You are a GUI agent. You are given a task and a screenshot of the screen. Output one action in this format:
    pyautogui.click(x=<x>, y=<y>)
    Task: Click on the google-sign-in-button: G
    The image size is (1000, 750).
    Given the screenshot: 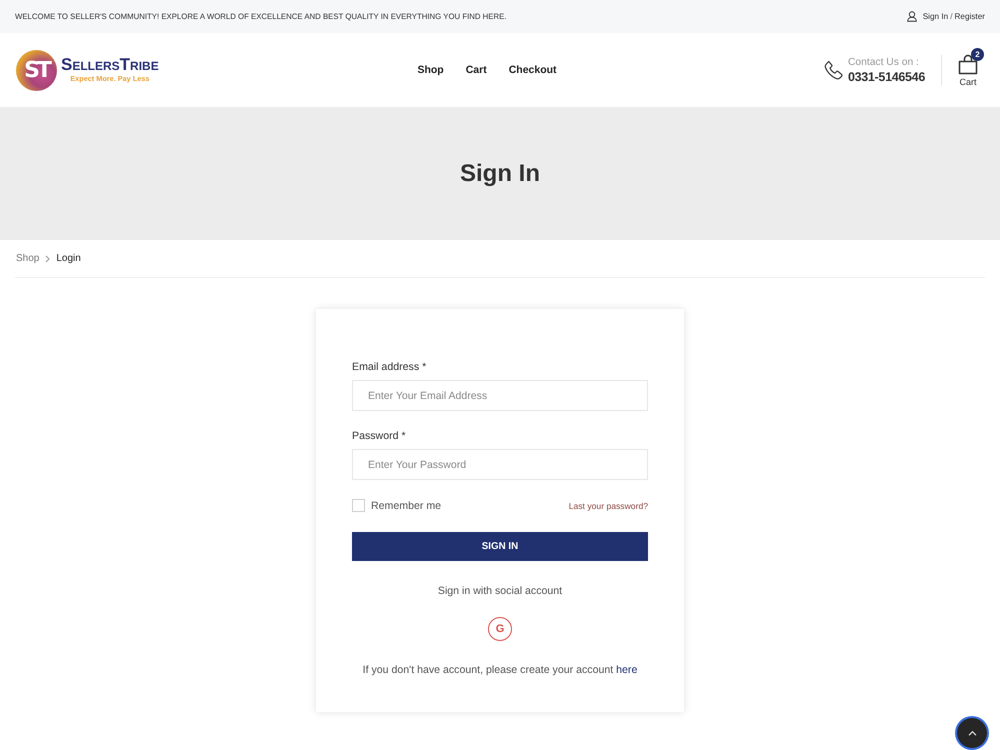 What is the action you would take?
    pyautogui.click(x=500, y=629)
    